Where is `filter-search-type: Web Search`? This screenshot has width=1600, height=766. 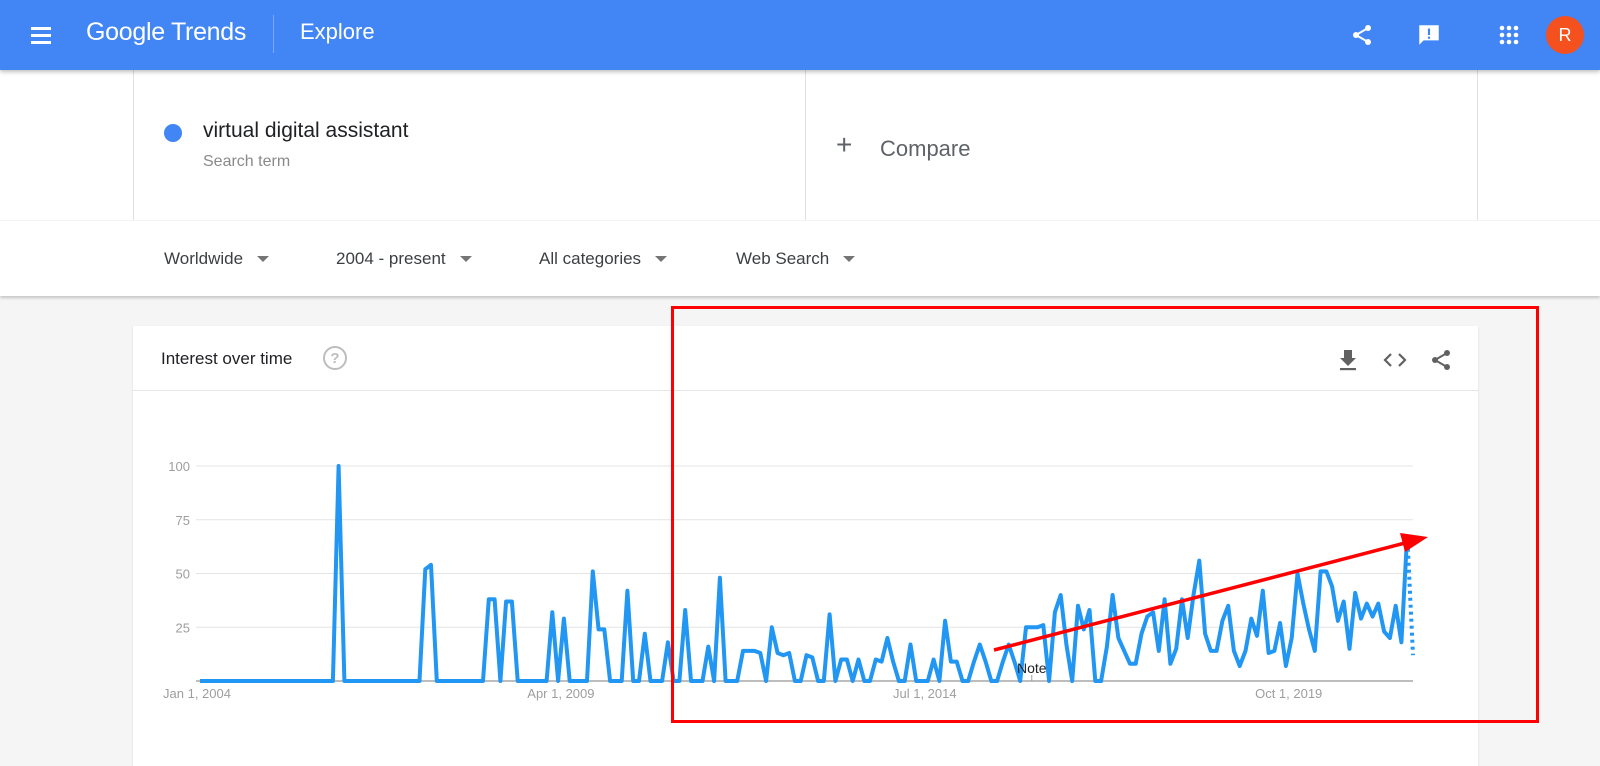
filter-search-type: Web Search is located at coordinates (796, 259).